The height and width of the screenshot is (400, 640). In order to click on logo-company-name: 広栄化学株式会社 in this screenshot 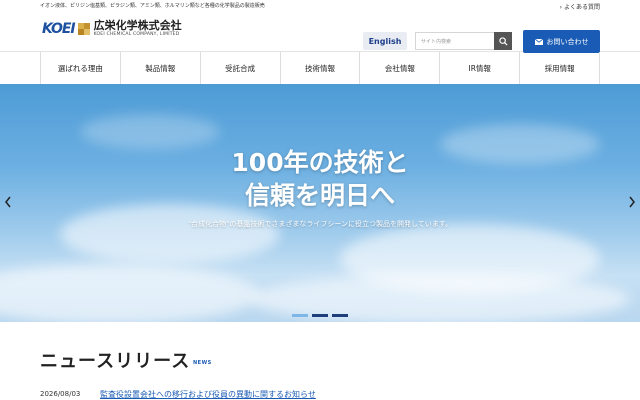, I will do `click(137, 25)`.